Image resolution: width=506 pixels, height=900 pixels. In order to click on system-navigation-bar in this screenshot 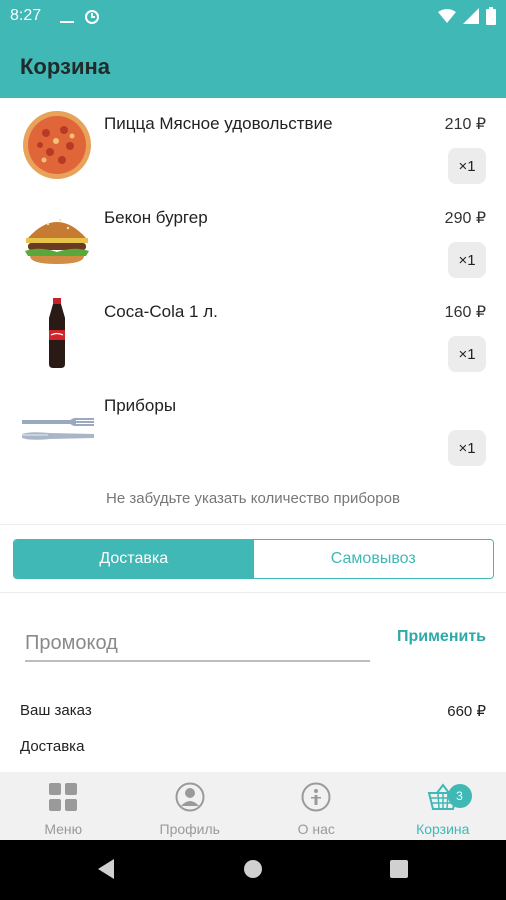, I will do `click(253, 870)`.